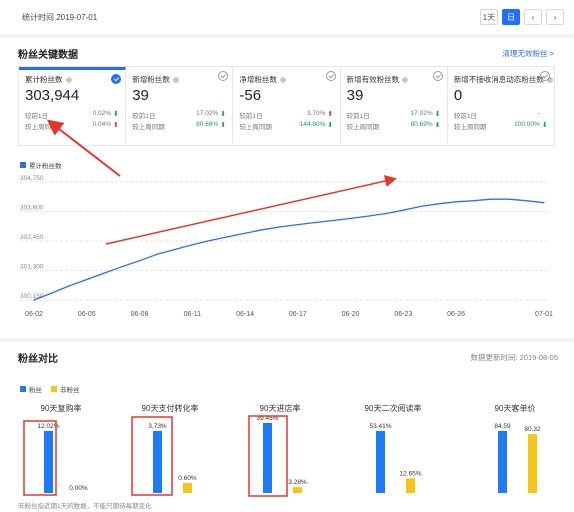 The height and width of the screenshot is (512, 574). Describe the element at coordinates (511, 17) in the screenshot. I see `range-day-button: 日` at that location.